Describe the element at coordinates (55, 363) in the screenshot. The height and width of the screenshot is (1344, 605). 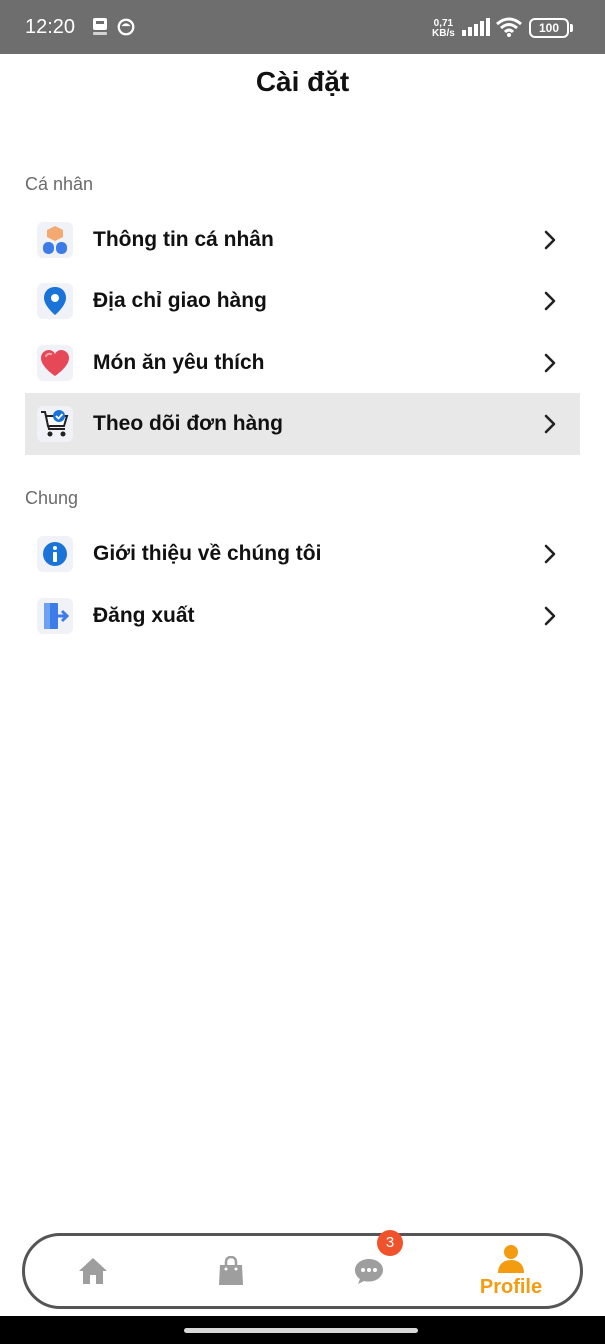
I see `heart-icon` at that location.